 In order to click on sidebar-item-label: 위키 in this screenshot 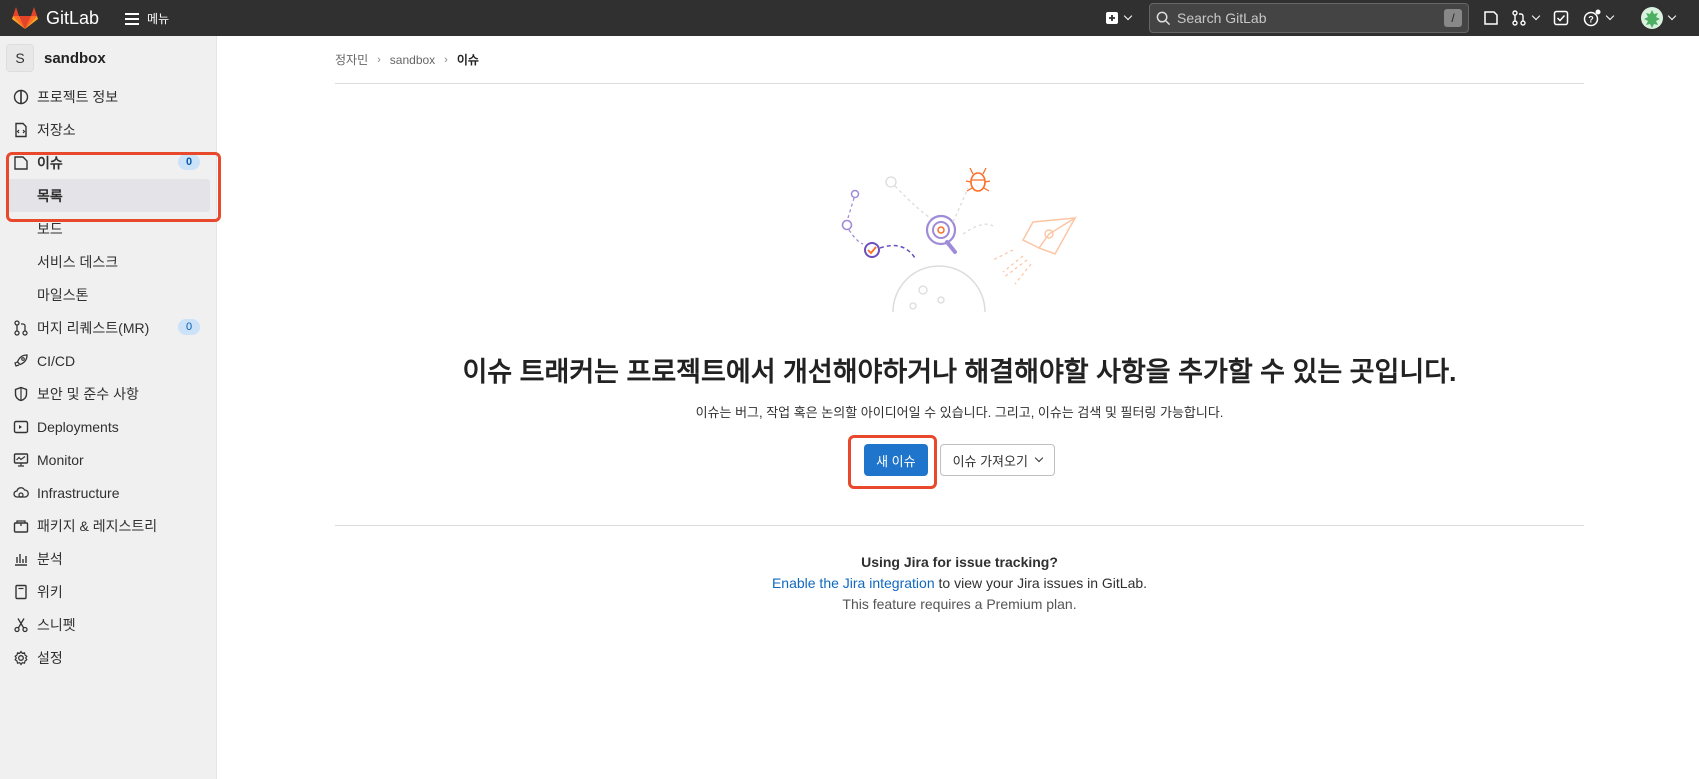, I will do `click(50, 591)`.